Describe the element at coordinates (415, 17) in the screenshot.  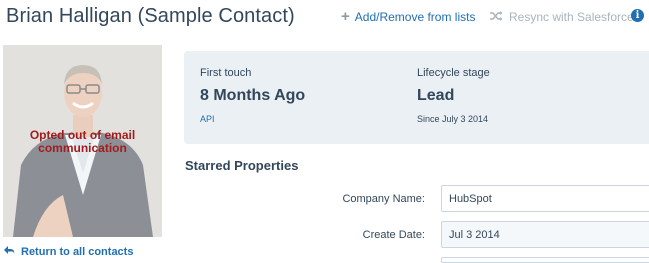
I see `add-remove-lists-label: Add/Remove from lists` at that location.